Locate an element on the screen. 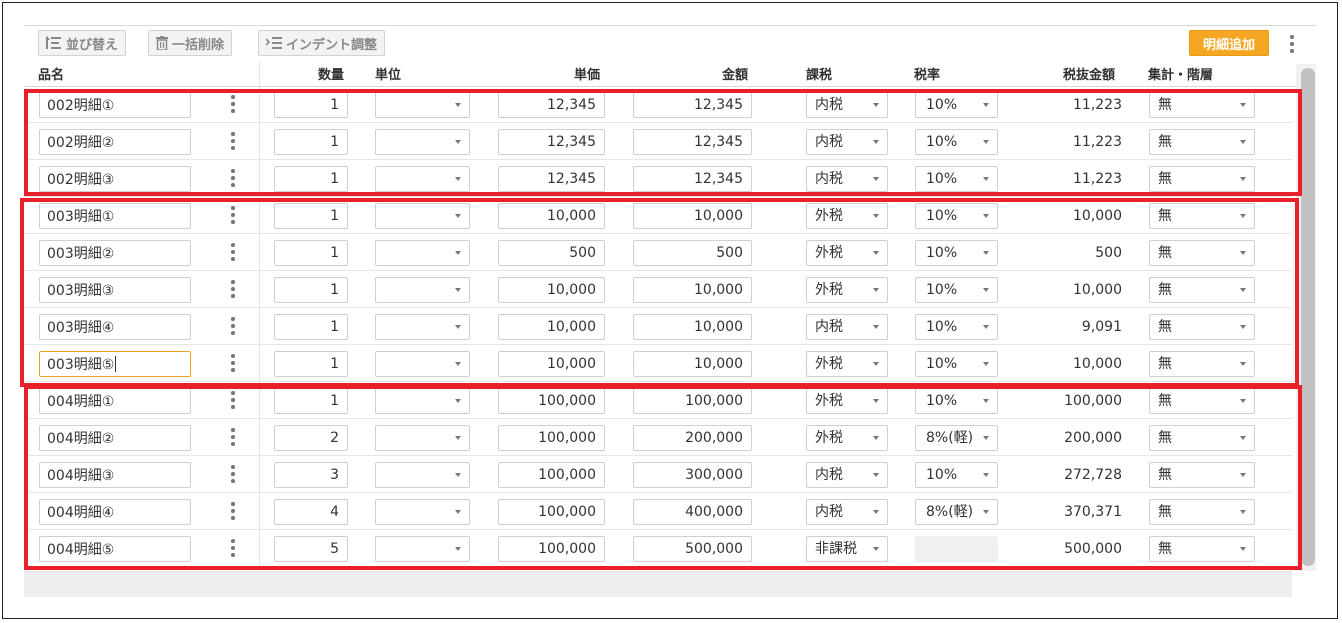 This screenshot has height=623, width=1342. qty-input: 2 is located at coordinates (311, 438).